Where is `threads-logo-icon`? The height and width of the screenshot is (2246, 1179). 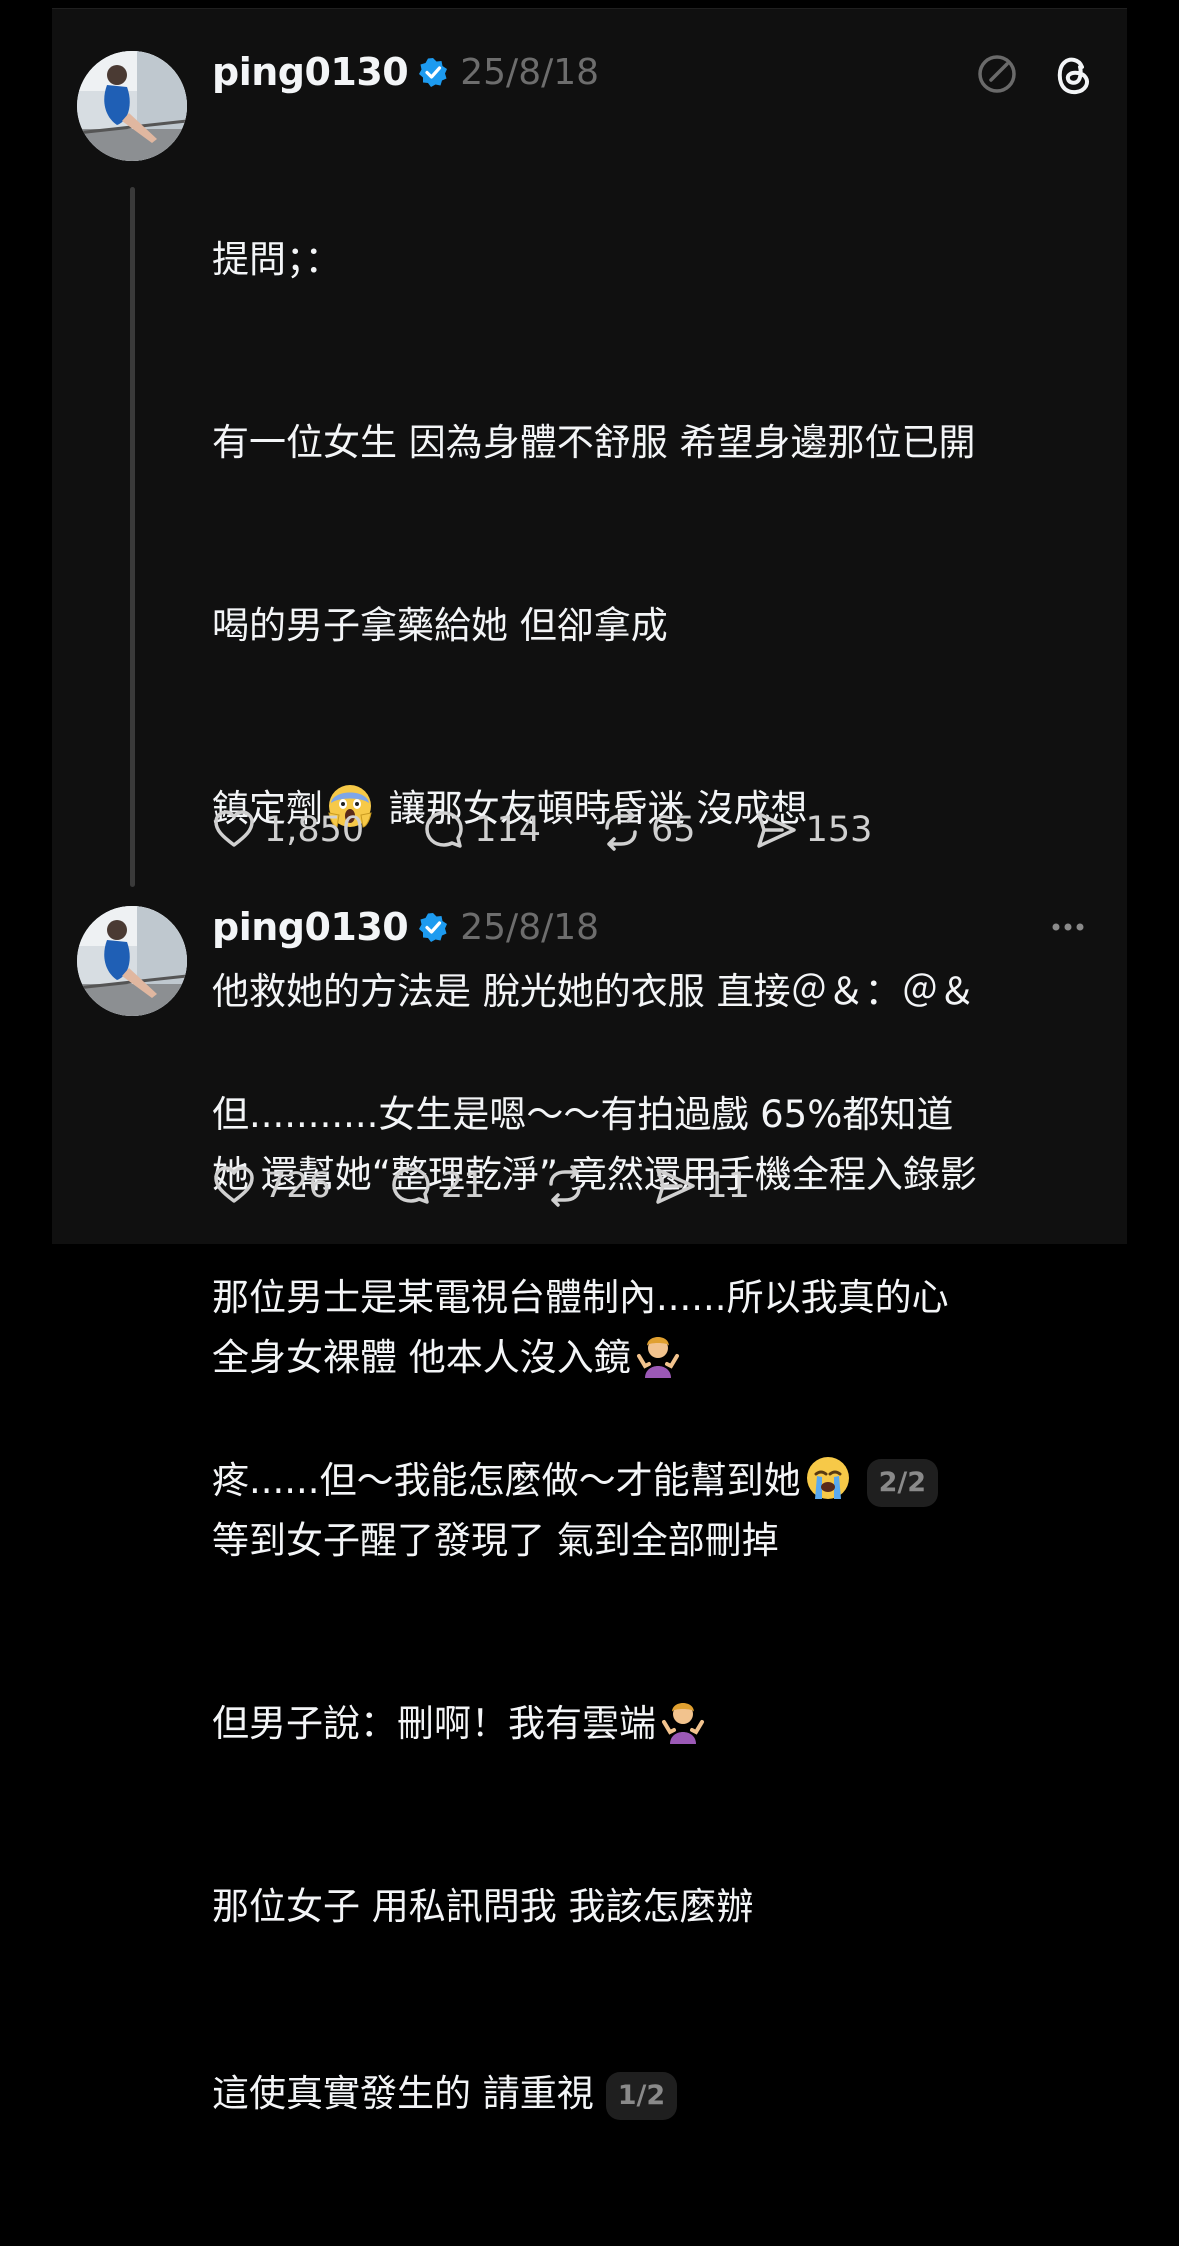 threads-logo-icon is located at coordinates (1073, 75).